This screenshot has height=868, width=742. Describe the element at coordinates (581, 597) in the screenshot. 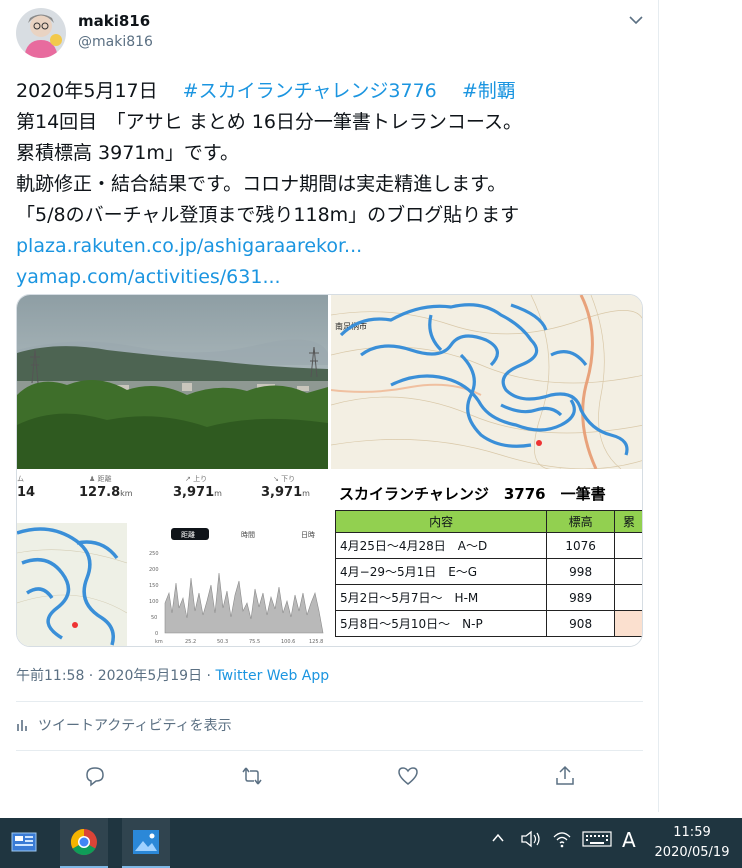

I see `table-cell-elevation: 989` at that location.